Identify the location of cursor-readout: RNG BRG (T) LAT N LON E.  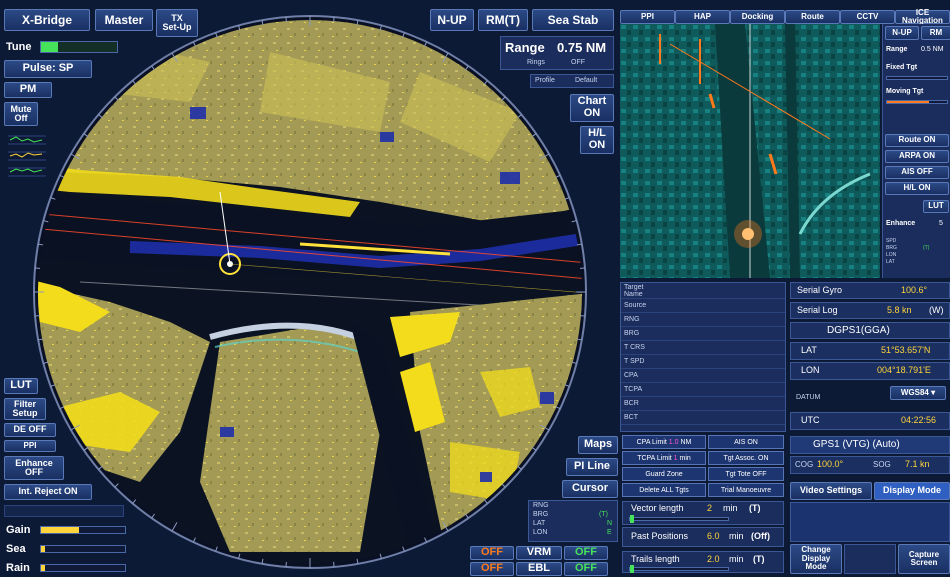
(573, 521).